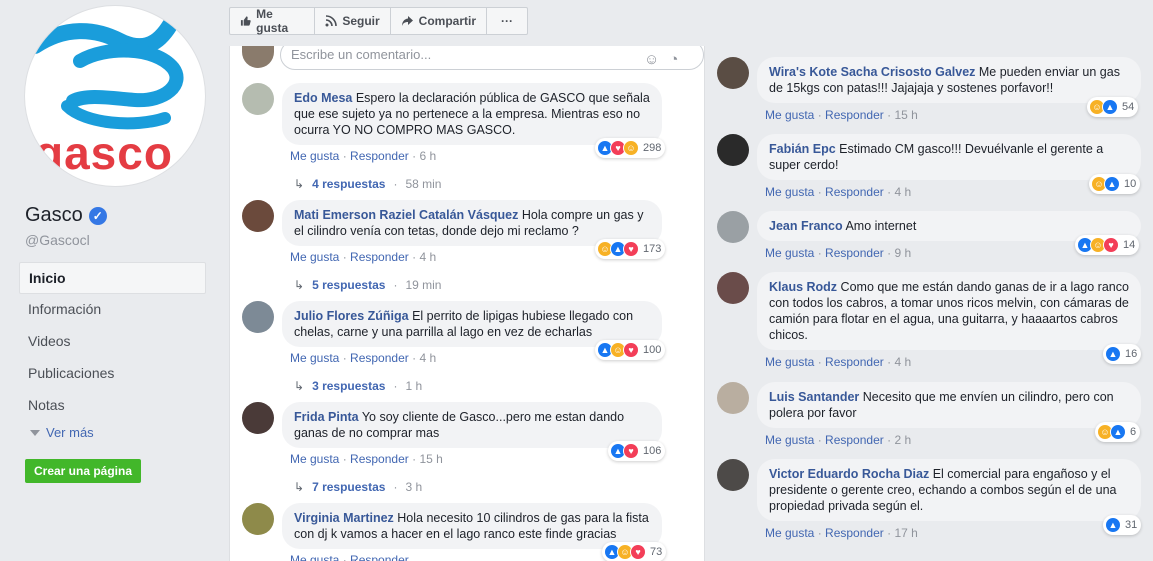  What do you see at coordinates (1113, 107) in the screenshot?
I see `reaction-summary: ☺ ▲ 54` at bounding box center [1113, 107].